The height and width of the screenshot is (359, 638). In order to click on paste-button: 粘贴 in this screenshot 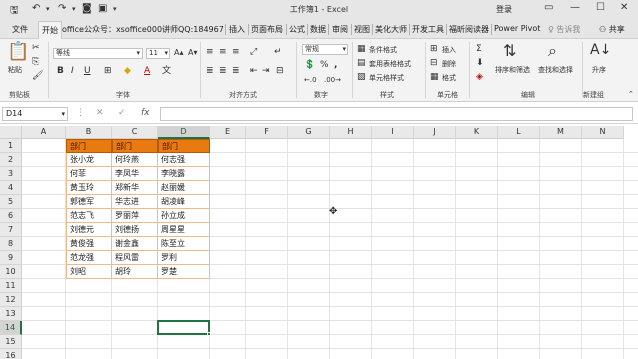, I will do `click(15, 70)`.